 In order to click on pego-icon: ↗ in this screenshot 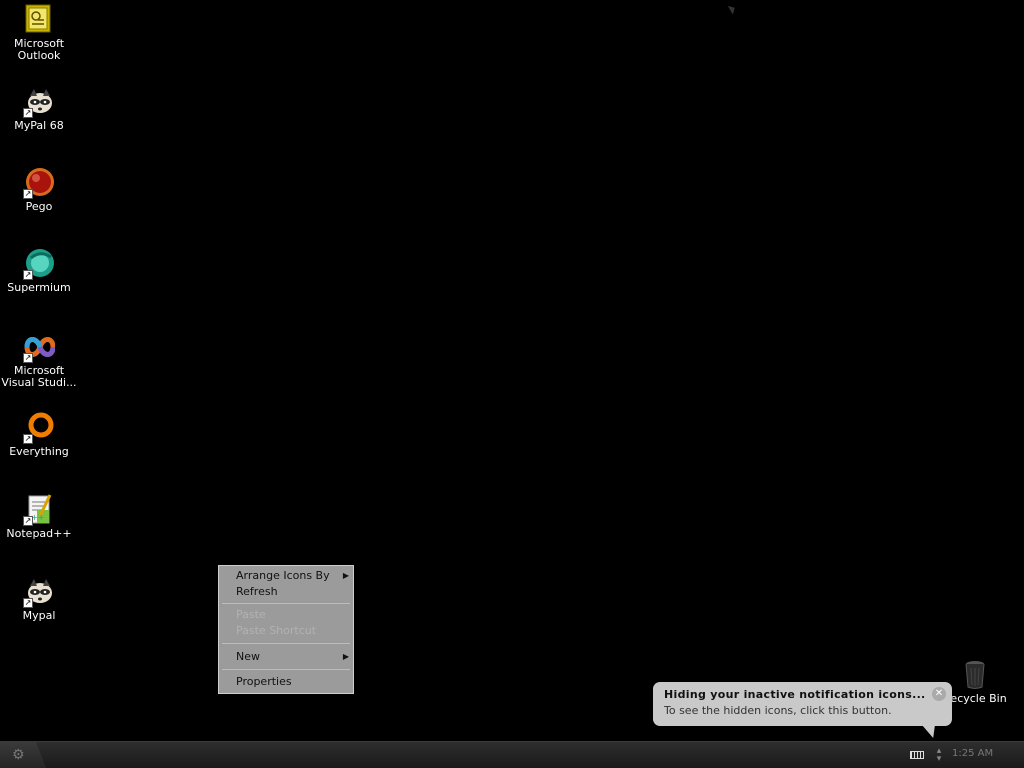, I will do `click(39, 183)`.